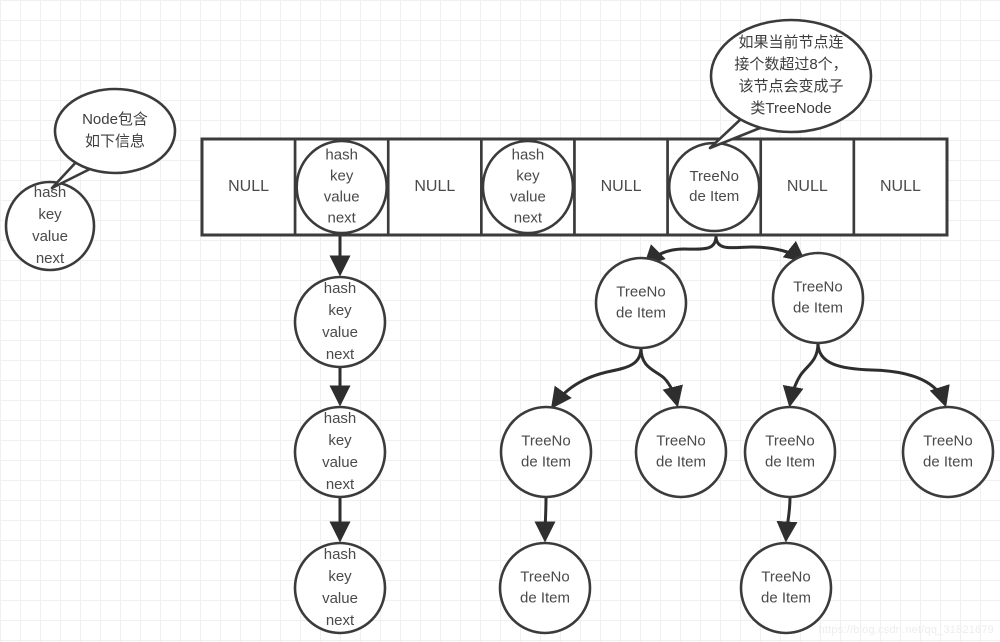  What do you see at coordinates (801, 374) in the screenshot?
I see `edge-L2right-to-L3c` at bounding box center [801, 374].